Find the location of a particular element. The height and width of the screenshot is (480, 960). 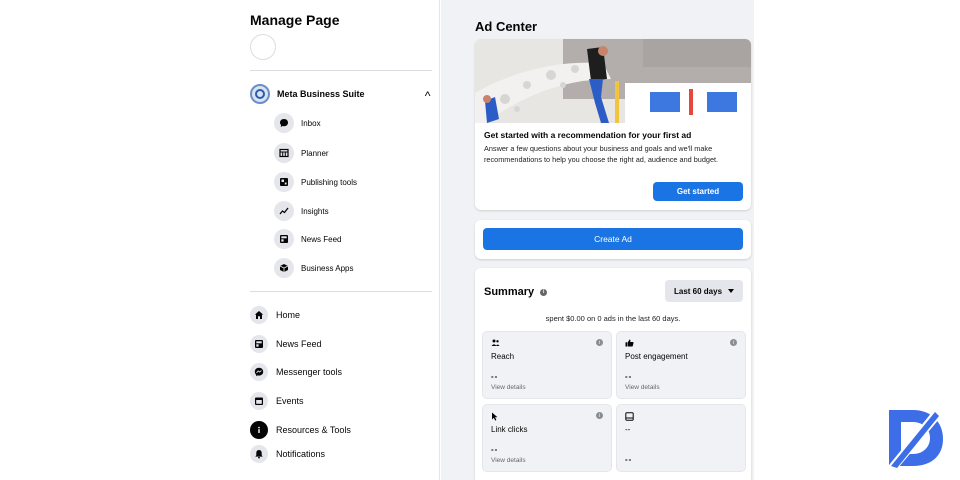

sidebar-item-news-feed: News Feed is located at coordinates (307, 239).